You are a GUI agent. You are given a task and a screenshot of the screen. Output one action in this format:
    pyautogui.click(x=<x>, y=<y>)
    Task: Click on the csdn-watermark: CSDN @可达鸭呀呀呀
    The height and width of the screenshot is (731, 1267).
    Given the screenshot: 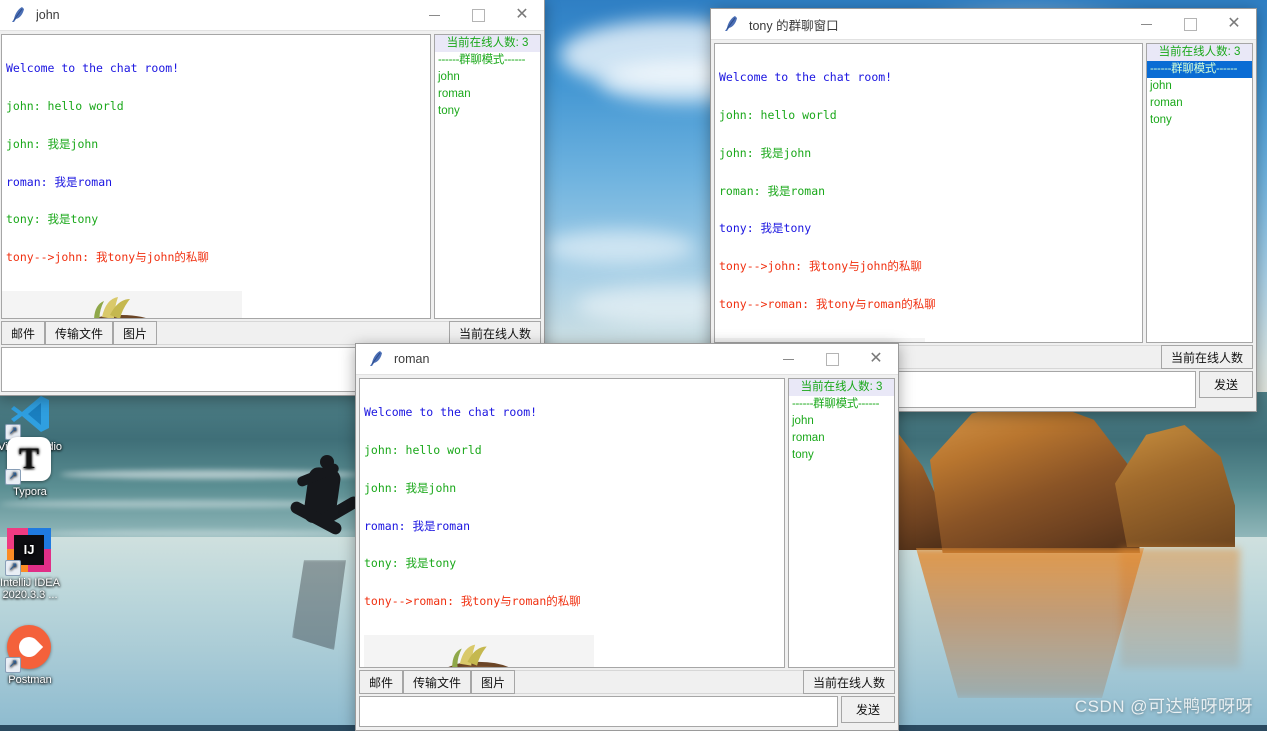 What is the action you would take?
    pyautogui.click(x=1163, y=706)
    